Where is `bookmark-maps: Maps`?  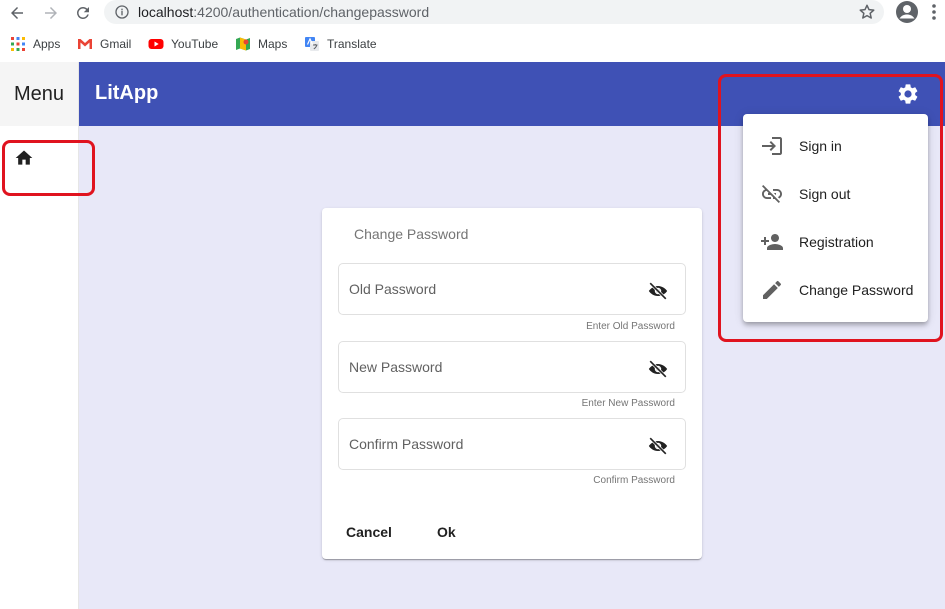
bookmark-maps: Maps is located at coordinates (261, 44).